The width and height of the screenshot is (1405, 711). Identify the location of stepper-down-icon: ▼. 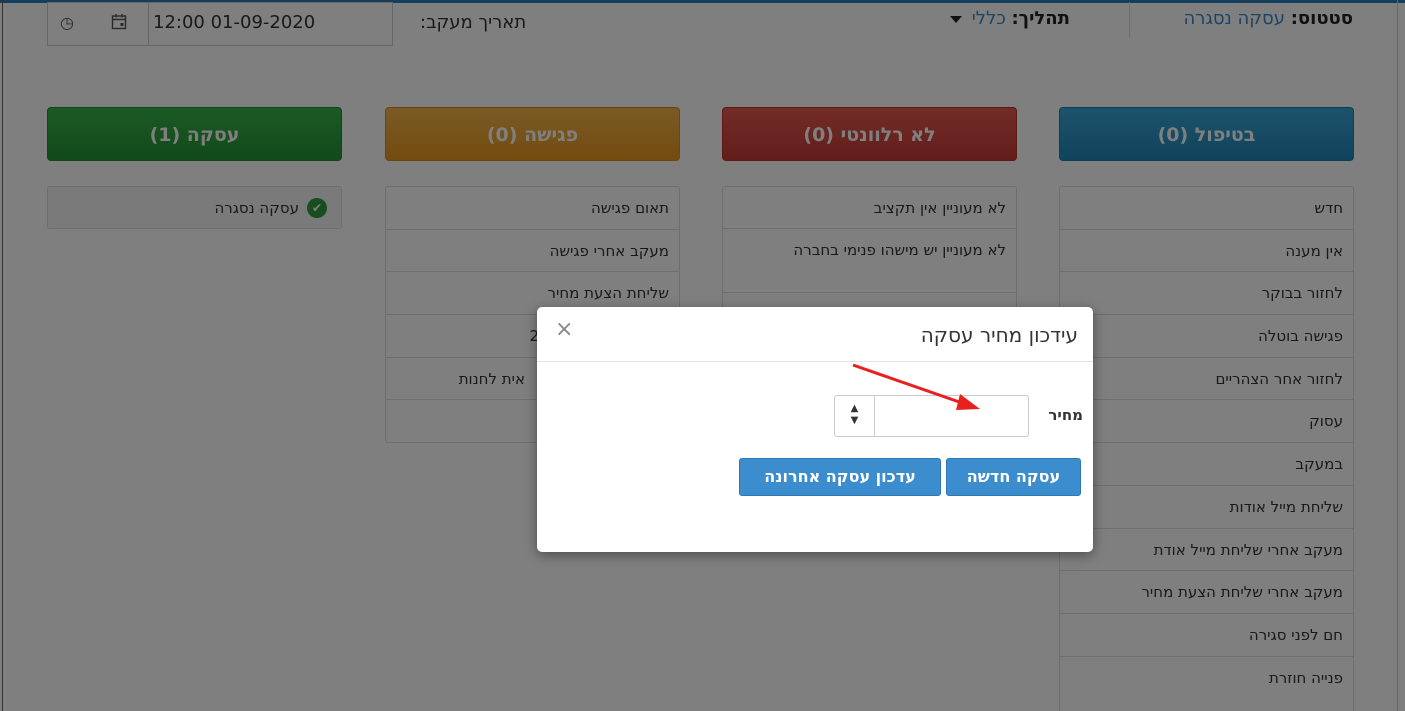
(854, 421).